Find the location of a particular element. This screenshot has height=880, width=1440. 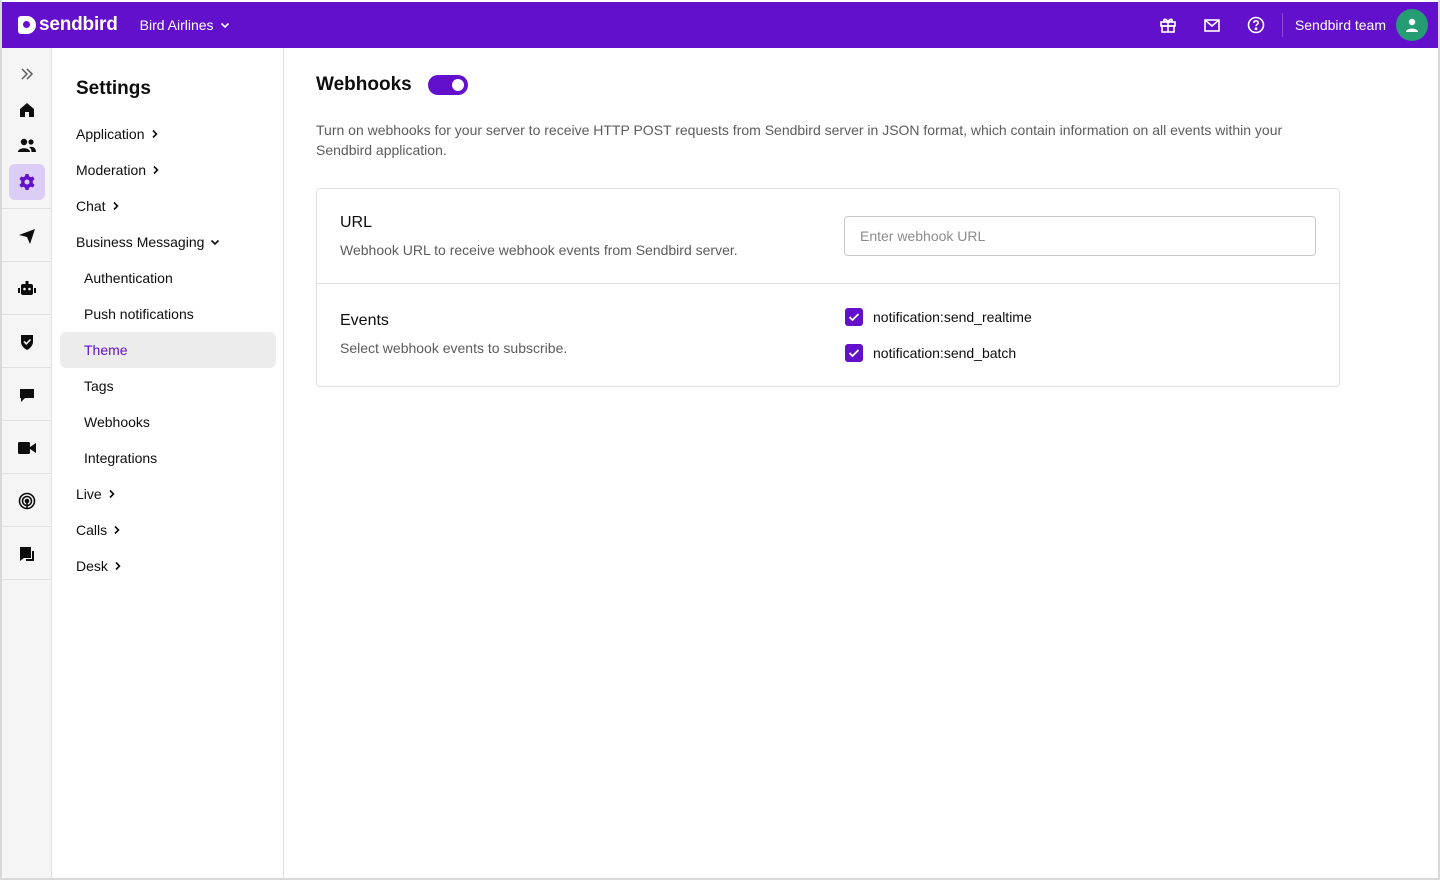

nav-item-business-messaging: Business Messaging is located at coordinates (148, 242).